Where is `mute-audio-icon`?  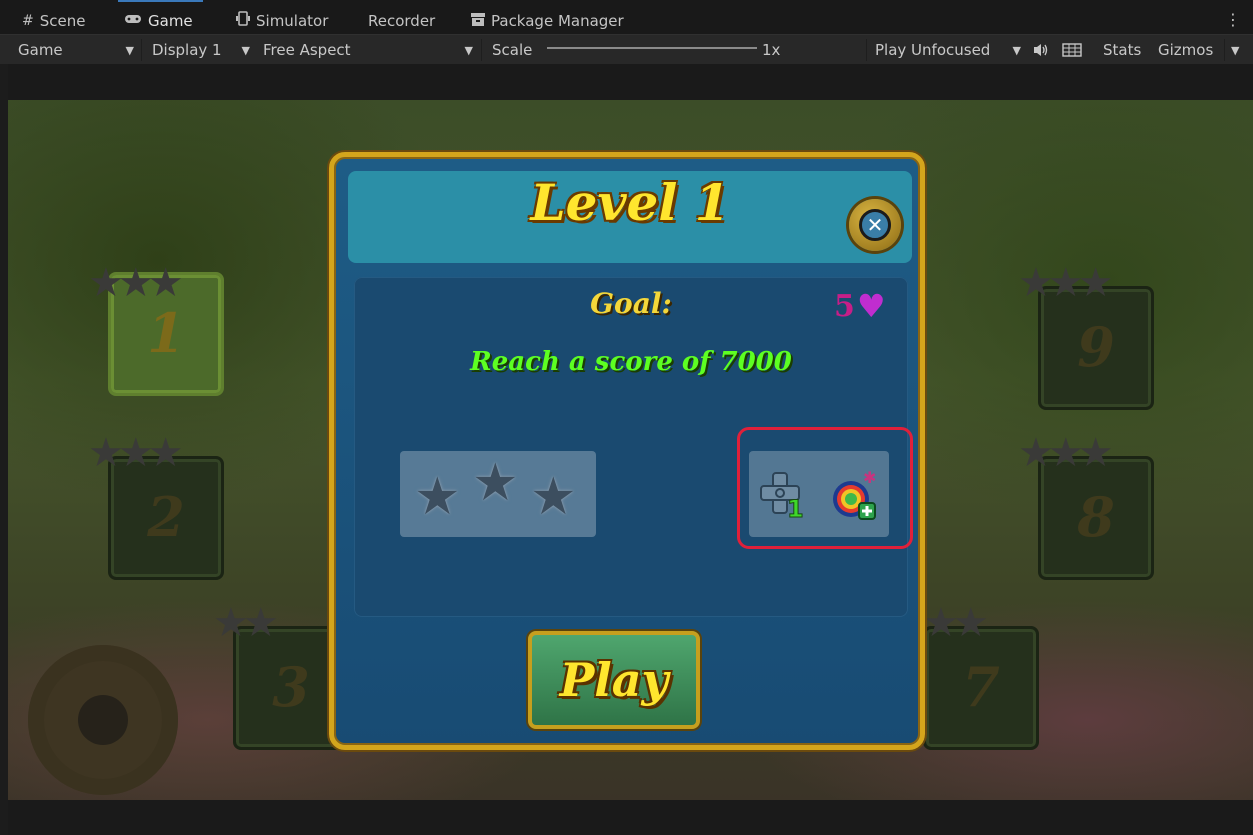 mute-audio-icon is located at coordinates (1041, 50).